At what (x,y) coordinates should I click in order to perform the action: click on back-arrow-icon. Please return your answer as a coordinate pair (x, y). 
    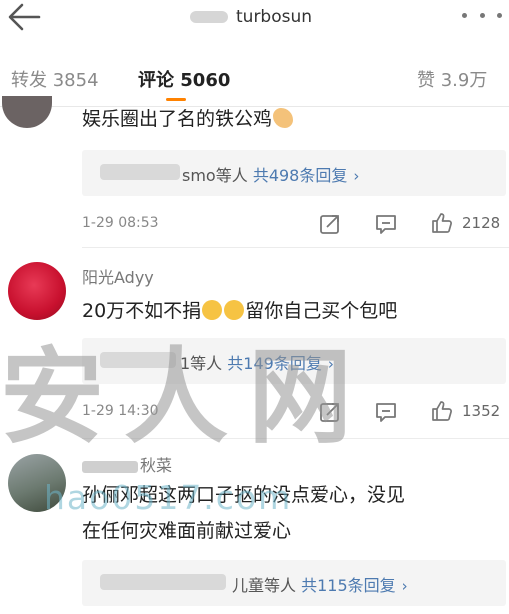
    Looking at the image, I should click on (24, 17).